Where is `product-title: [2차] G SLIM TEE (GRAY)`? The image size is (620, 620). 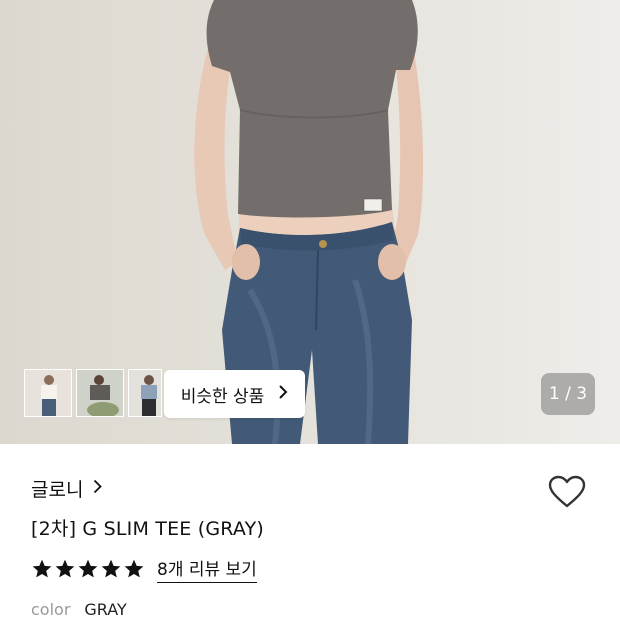
product-title: [2차] G SLIM TEE (GRAY) is located at coordinates (148, 529).